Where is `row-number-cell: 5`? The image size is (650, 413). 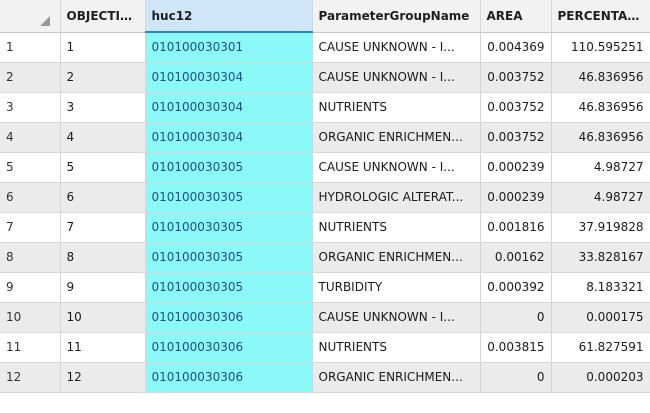 row-number-cell: 5 is located at coordinates (30, 167).